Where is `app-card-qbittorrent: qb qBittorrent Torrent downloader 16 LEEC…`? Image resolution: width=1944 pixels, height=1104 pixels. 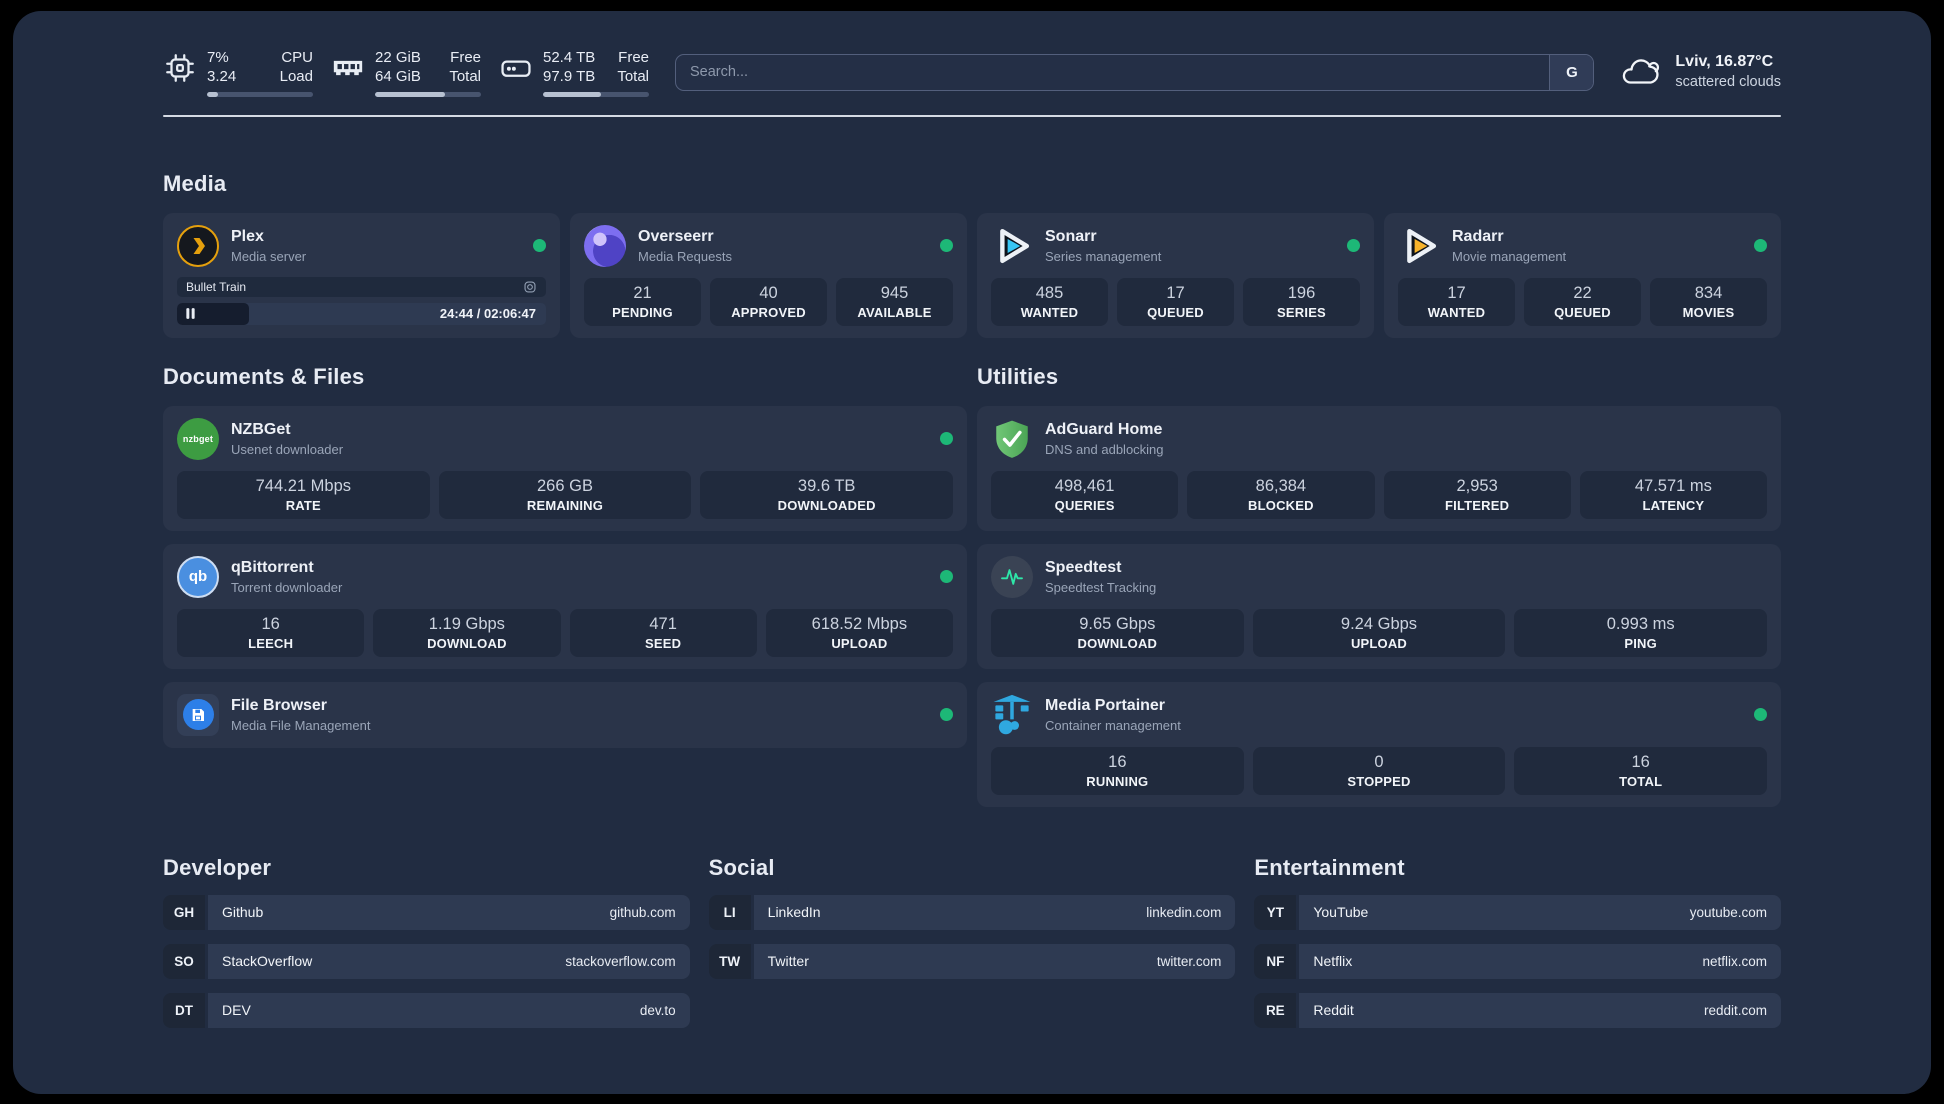
app-card-qbittorrent: qb qBittorrent Torrent downloader 16 LEEC… is located at coordinates (565, 606).